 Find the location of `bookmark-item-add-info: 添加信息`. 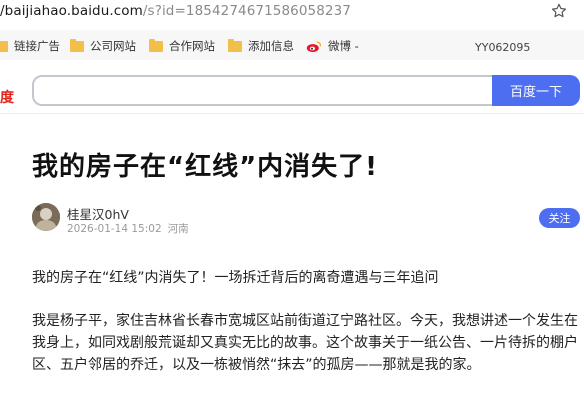

bookmark-item-add-info: 添加信息 is located at coordinates (261, 46).